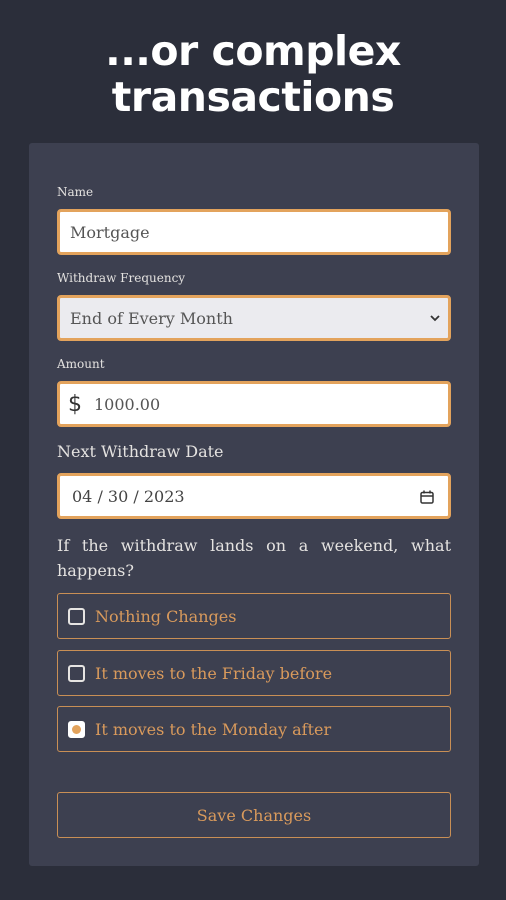 This screenshot has width=506, height=900. I want to click on option-friday-before: It moves to the Friday before, so click(254, 673).